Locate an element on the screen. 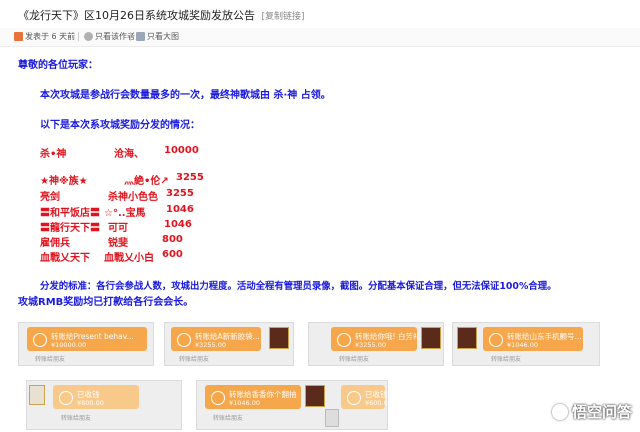  reward-amount: 600 is located at coordinates (172, 254).